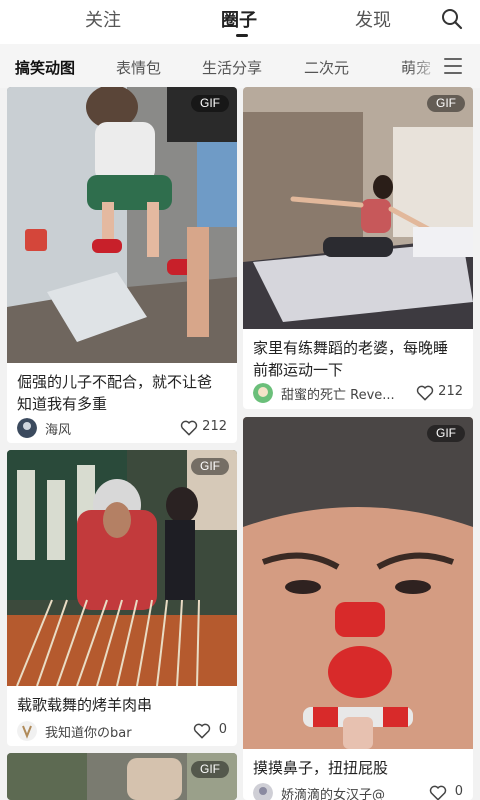 This screenshot has height=800, width=480. Describe the element at coordinates (242, 35) in the screenshot. I see `active-tab-indicator` at that location.